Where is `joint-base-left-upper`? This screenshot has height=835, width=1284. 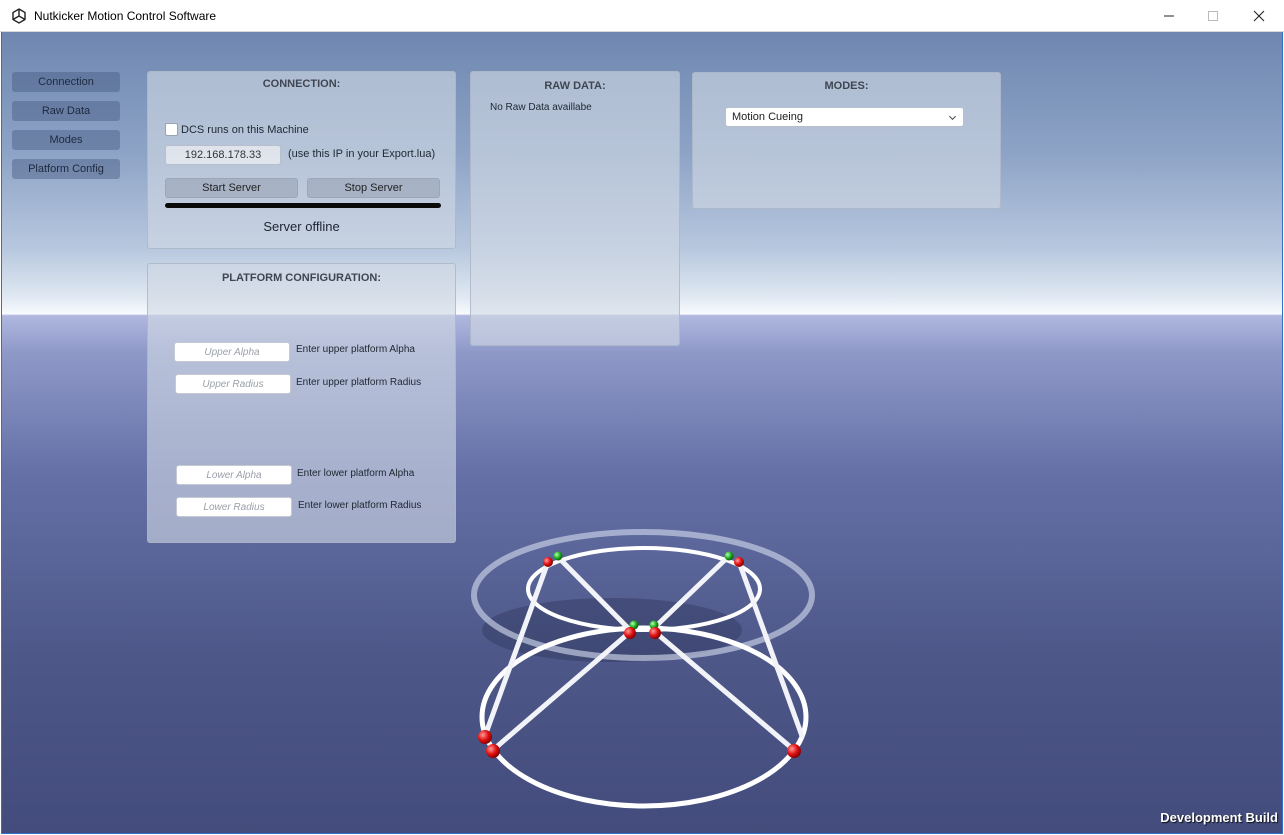 joint-base-left-upper is located at coordinates (485, 737).